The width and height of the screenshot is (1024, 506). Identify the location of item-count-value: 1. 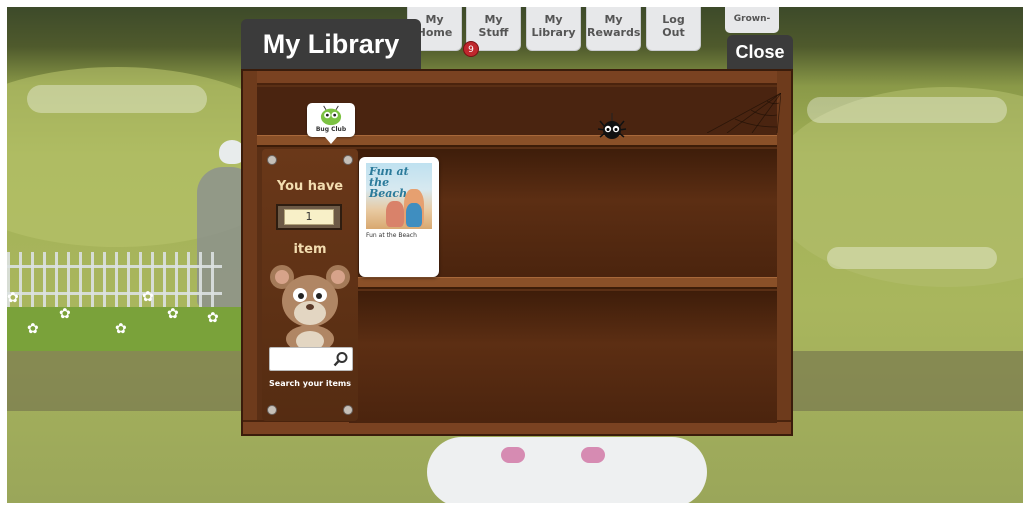
(309, 217).